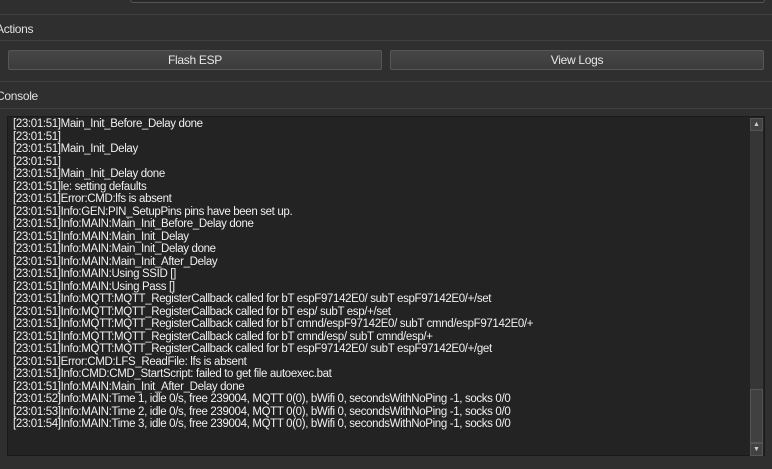  Describe the element at coordinates (577, 60) in the screenshot. I see `view-logs-button: View Logs` at that location.